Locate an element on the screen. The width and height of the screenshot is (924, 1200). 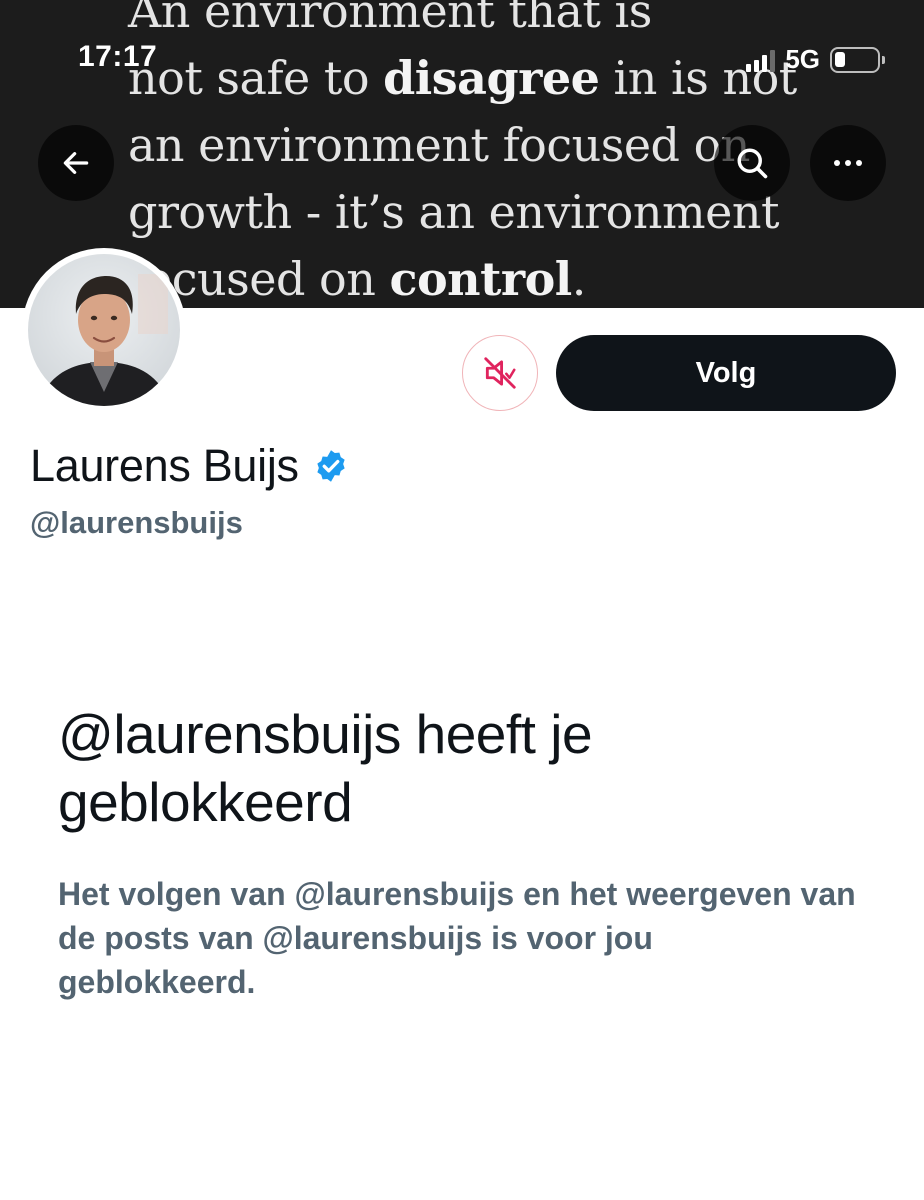
signal-icon is located at coordinates (761, 60).